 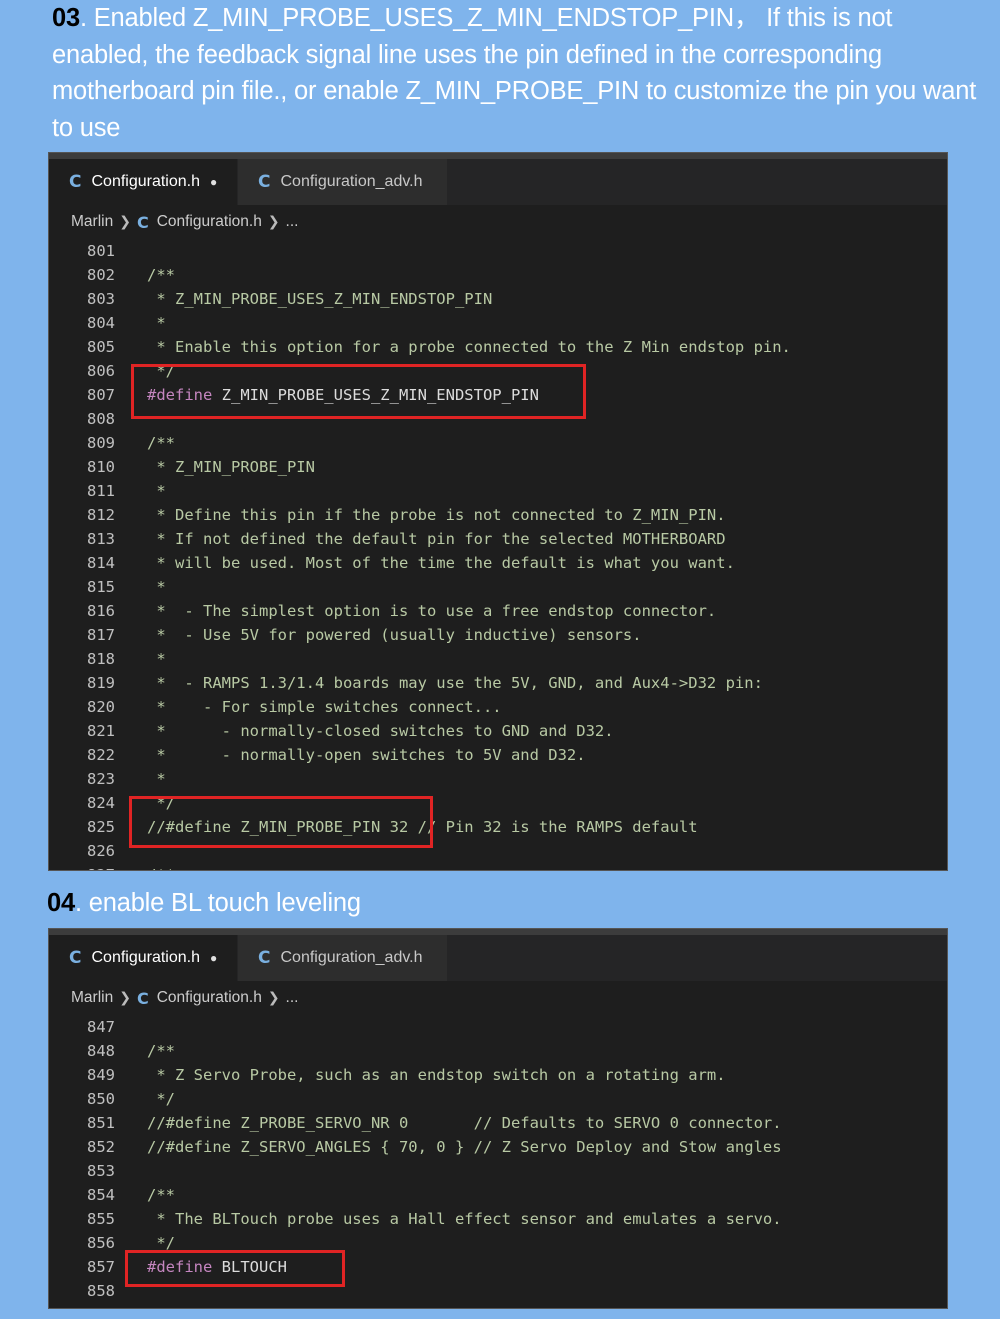 I want to click on code-line: 810 * Z_MIN_PROBE_PIN, so click(x=498, y=467).